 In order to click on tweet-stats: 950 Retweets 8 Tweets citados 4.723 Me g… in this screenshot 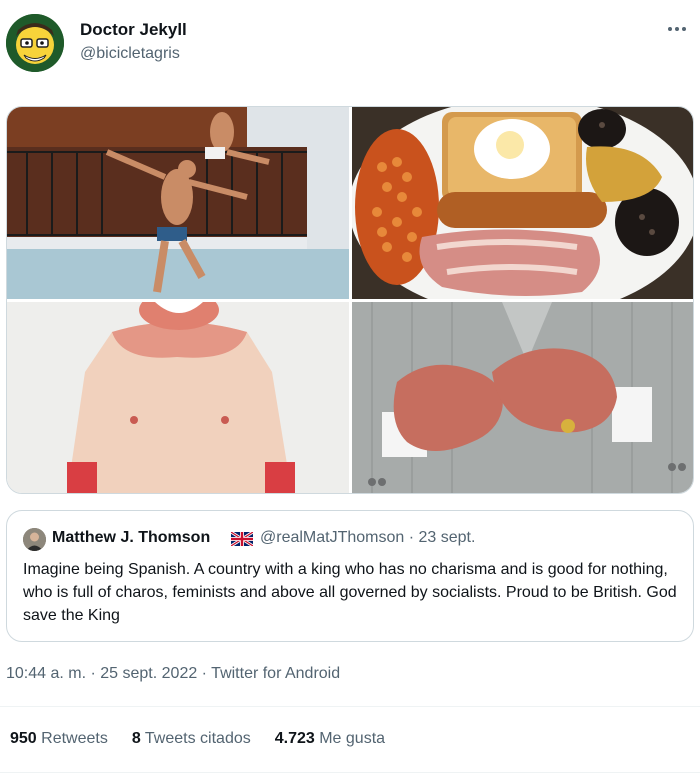, I will do `click(197, 739)`.